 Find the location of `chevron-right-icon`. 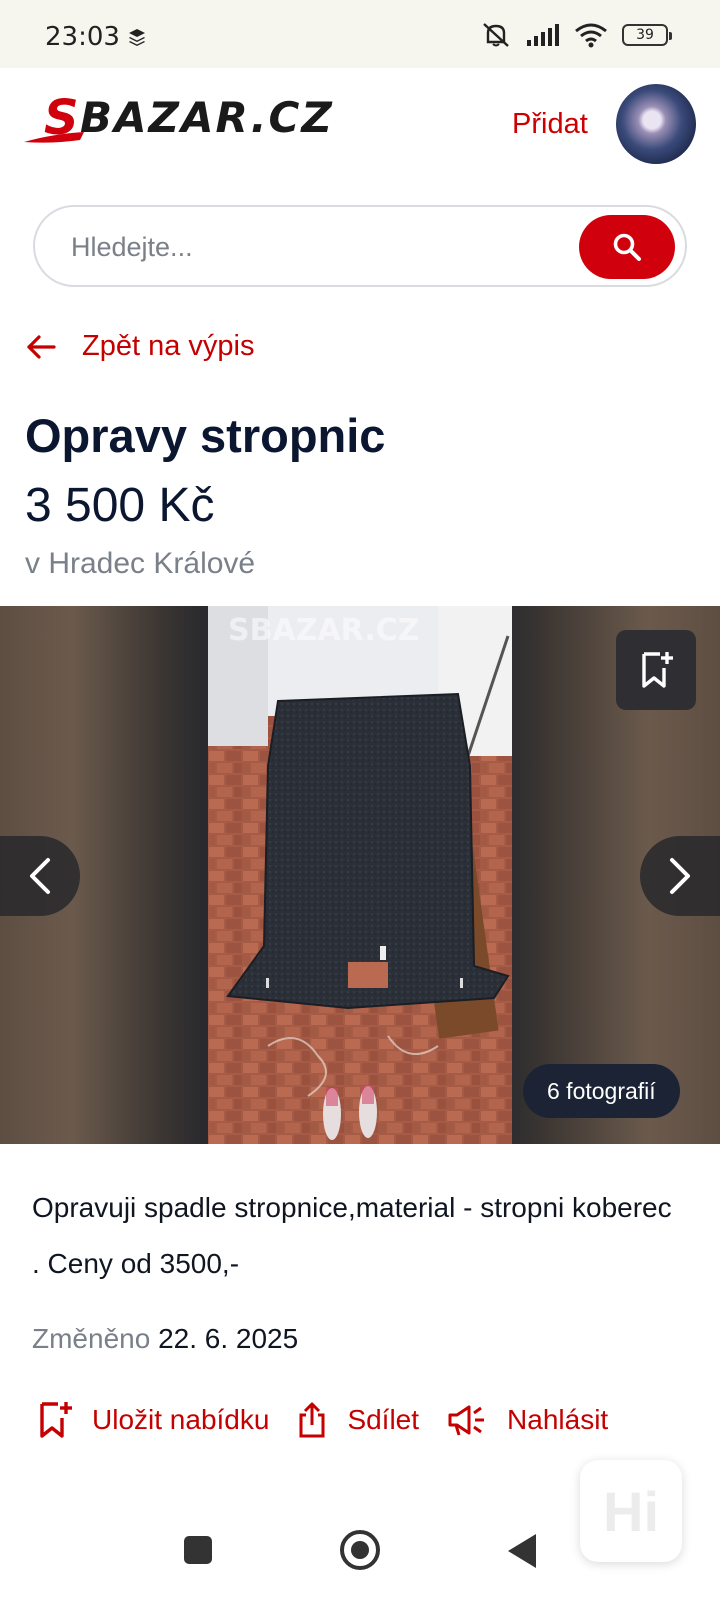

chevron-right-icon is located at coordinates (680, 876).